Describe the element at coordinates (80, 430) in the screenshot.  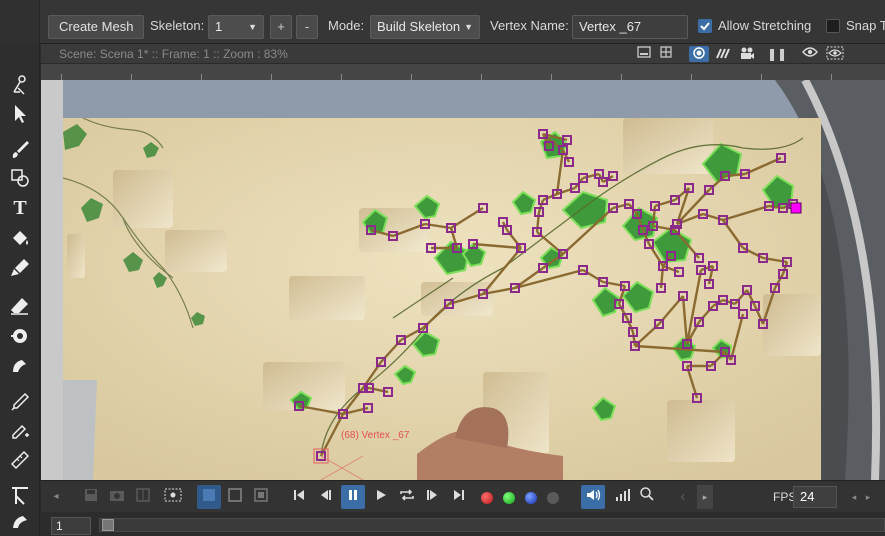
I see `pot-shape` at that location.